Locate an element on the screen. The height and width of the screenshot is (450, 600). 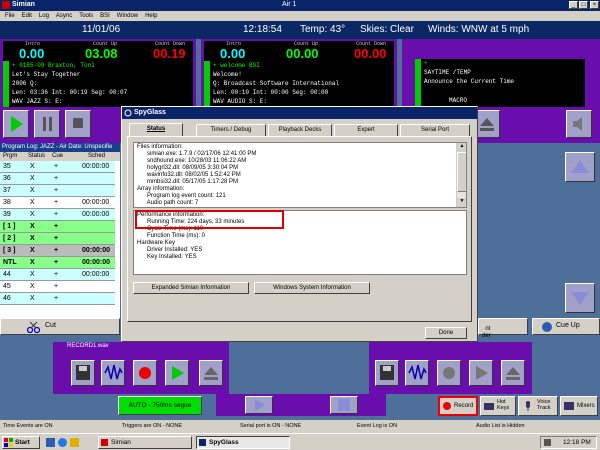
tab-expert: Expert is located at coordinates (366, 130).